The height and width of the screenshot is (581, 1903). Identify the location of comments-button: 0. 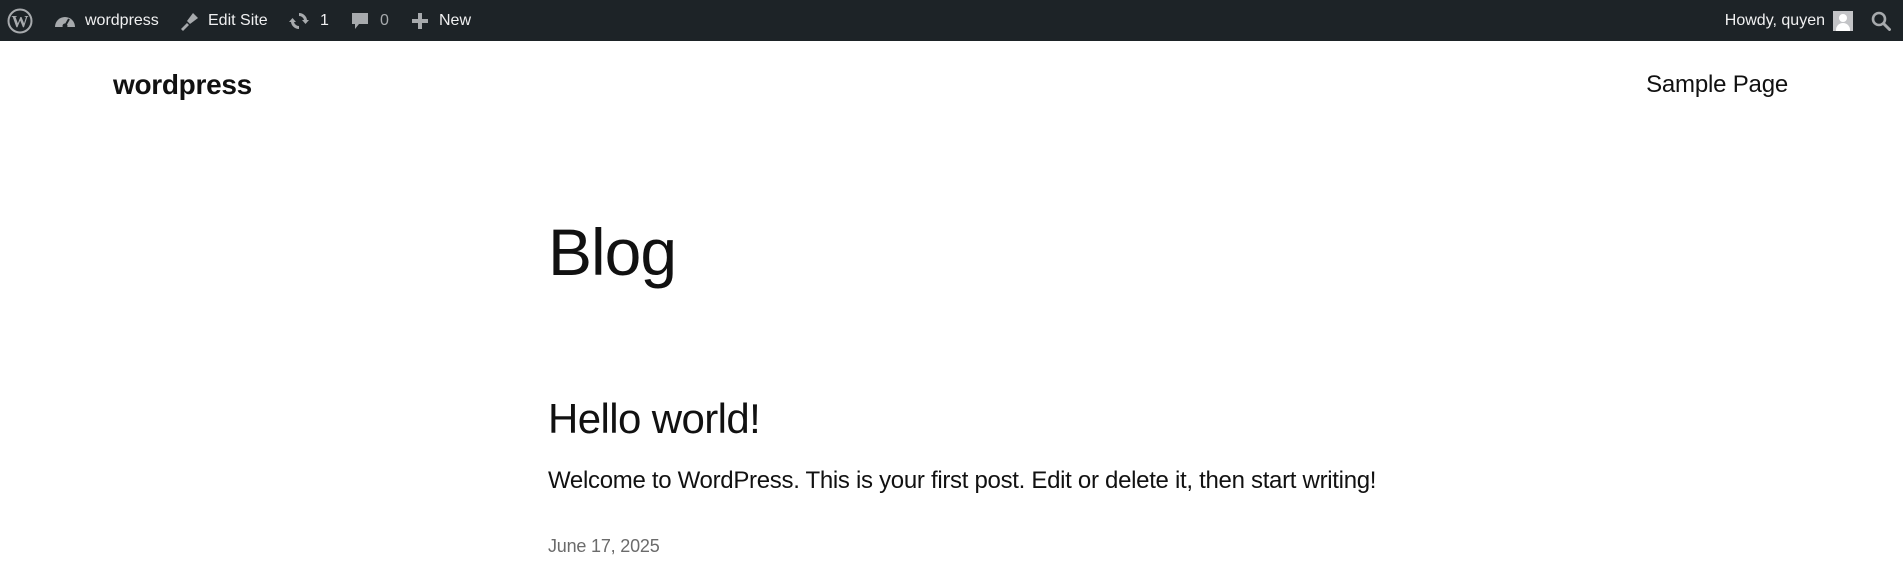
(369, 20).